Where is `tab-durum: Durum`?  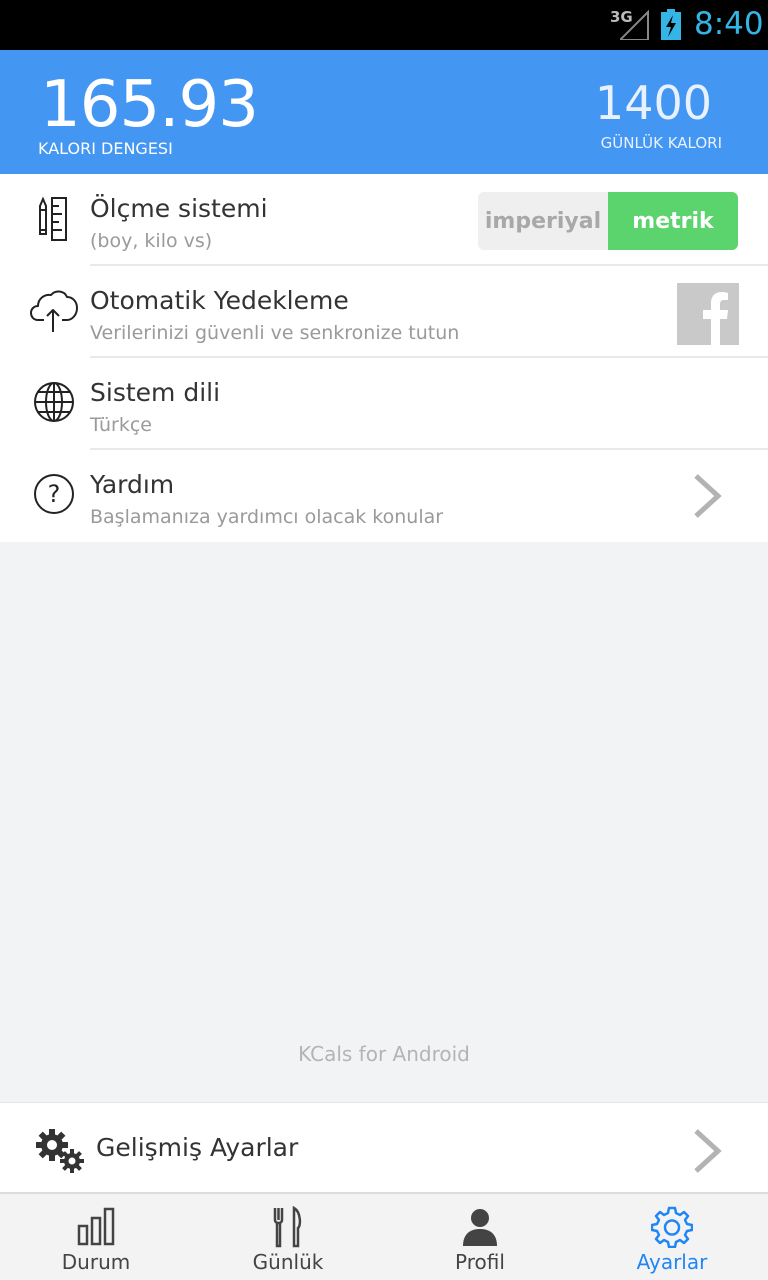 tab-durum: Durum is located at coordinates (96, 1237).